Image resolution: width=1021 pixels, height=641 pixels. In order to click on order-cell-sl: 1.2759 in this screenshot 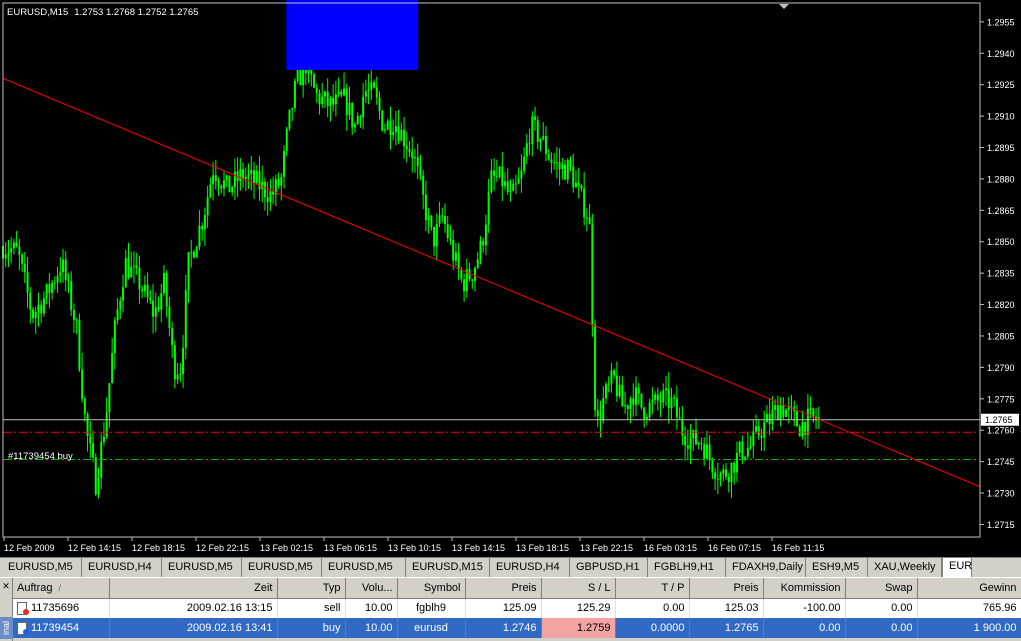, I will do `click(578, 628)`.